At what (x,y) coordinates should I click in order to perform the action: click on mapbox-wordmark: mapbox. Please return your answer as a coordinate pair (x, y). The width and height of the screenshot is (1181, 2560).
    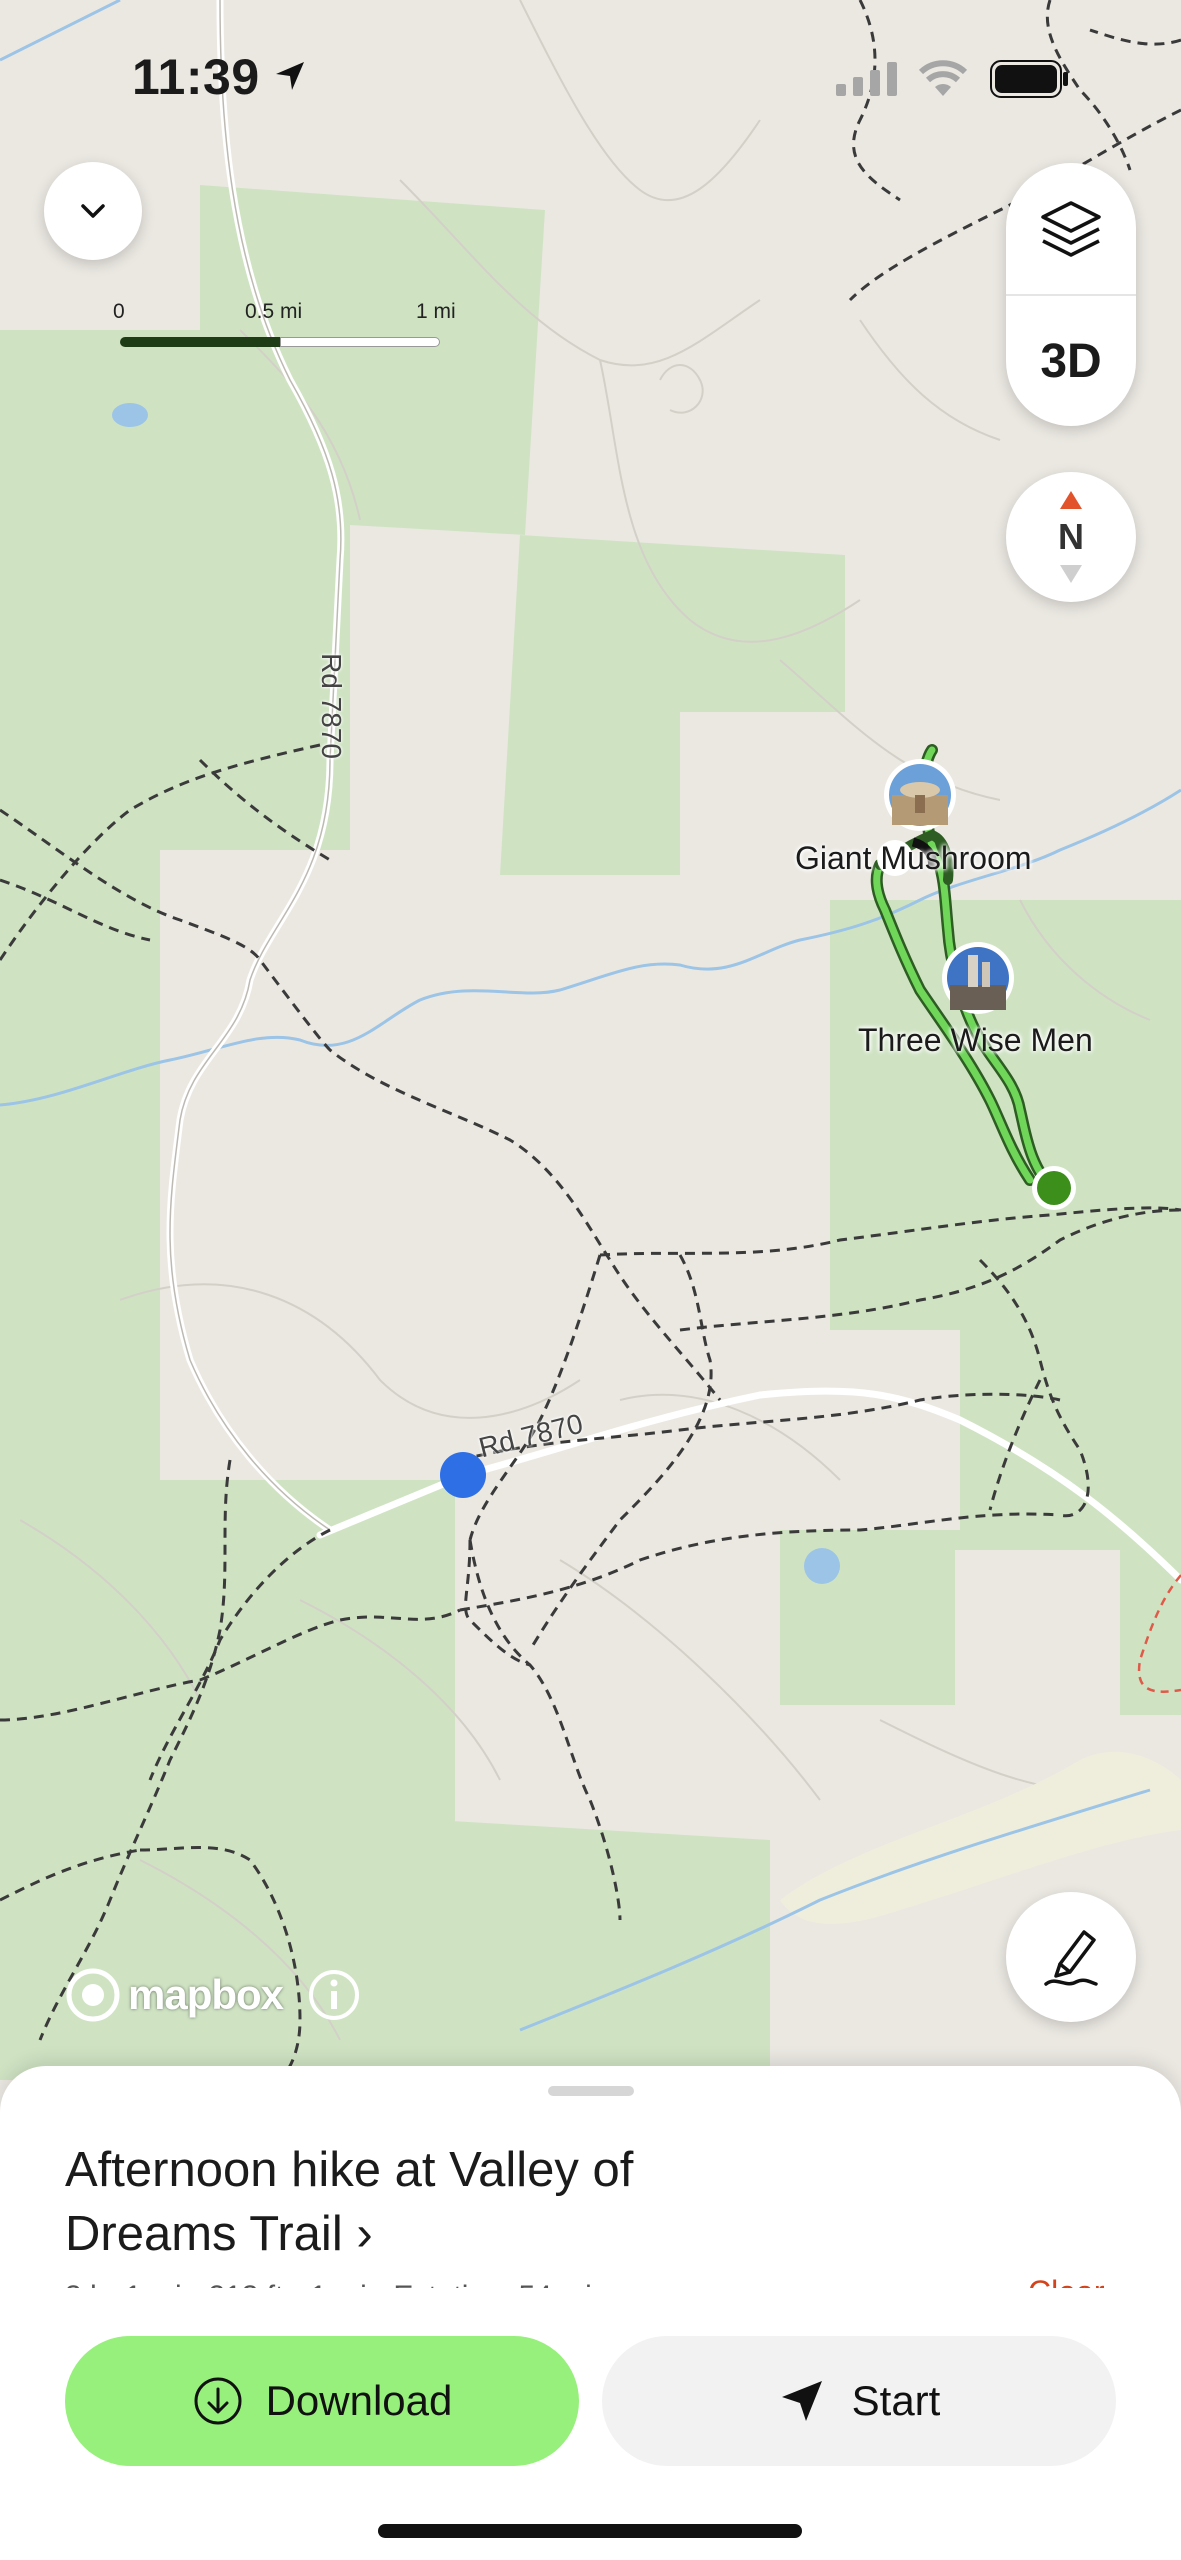
    Looking at the image, I should click on (206, 1994).